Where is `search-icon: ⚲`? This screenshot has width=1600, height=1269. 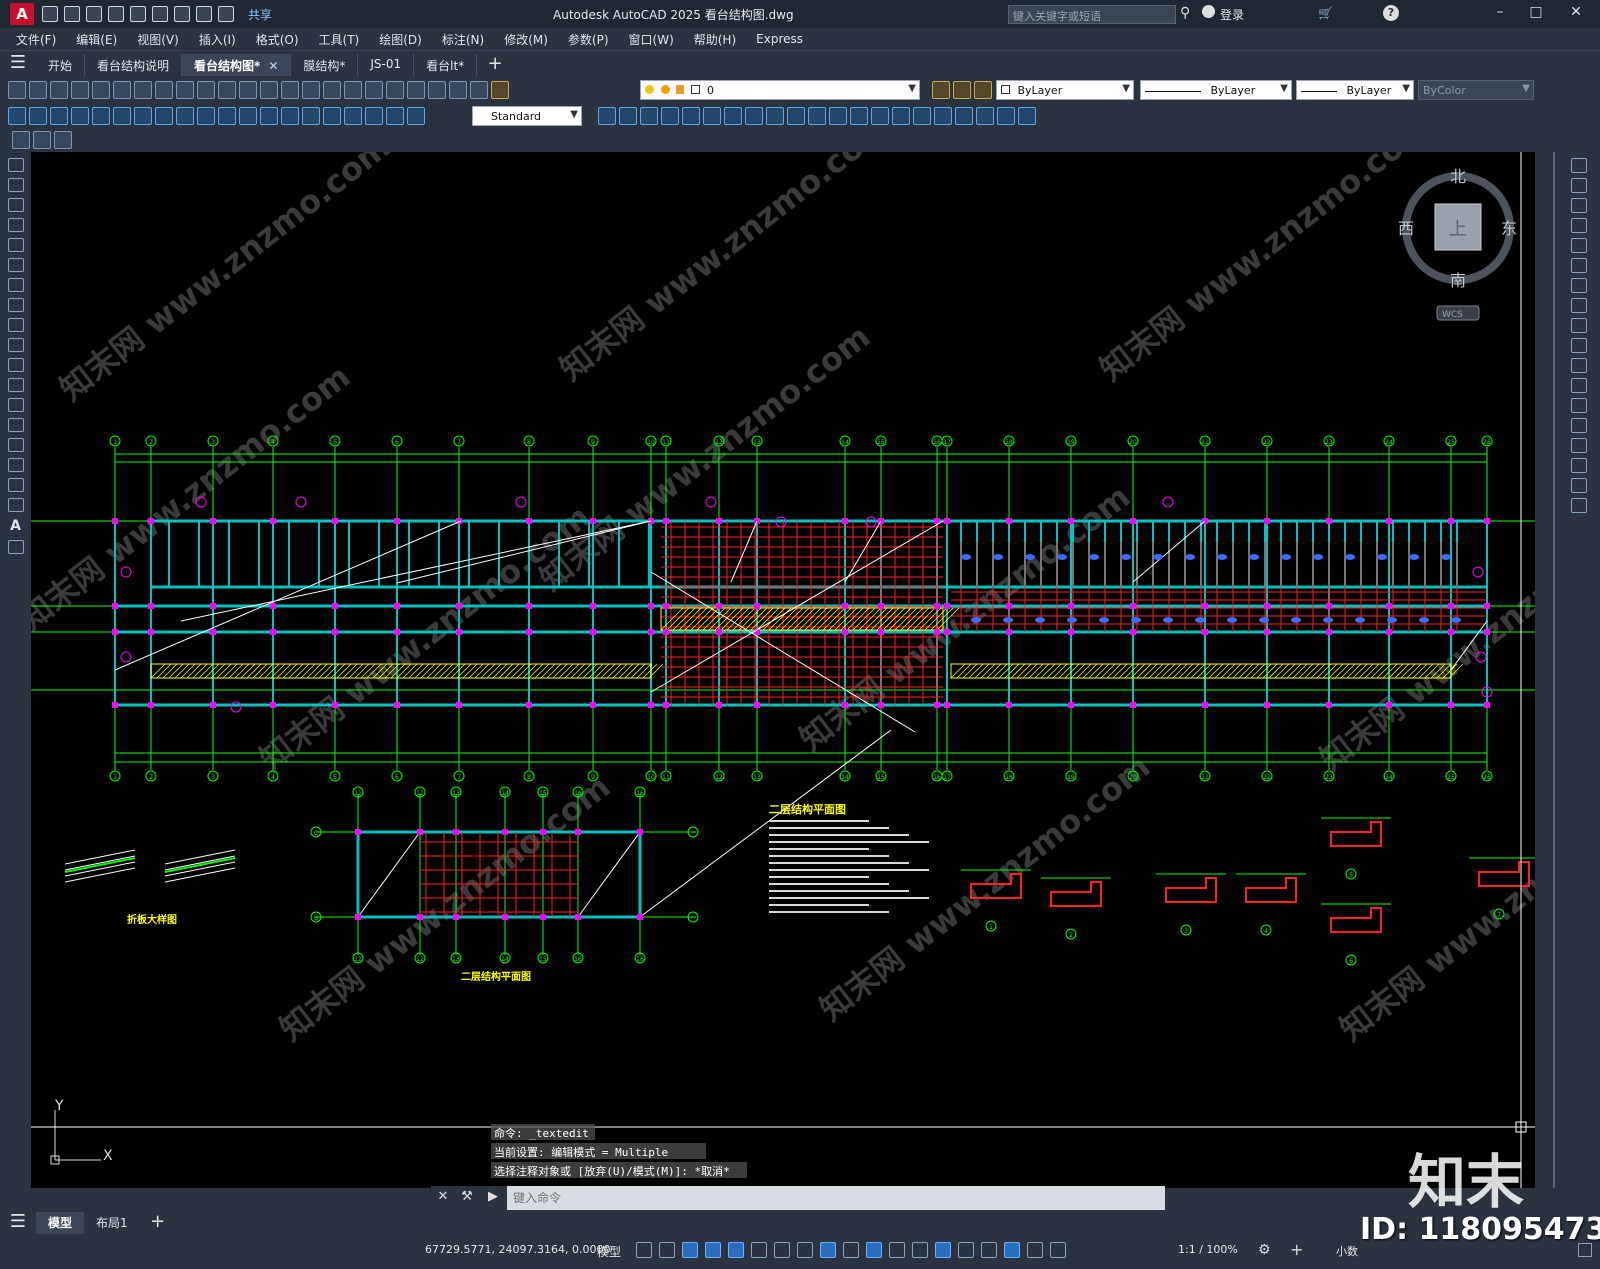 search-icon: ⚲ is located at coordinates (1185, 13).